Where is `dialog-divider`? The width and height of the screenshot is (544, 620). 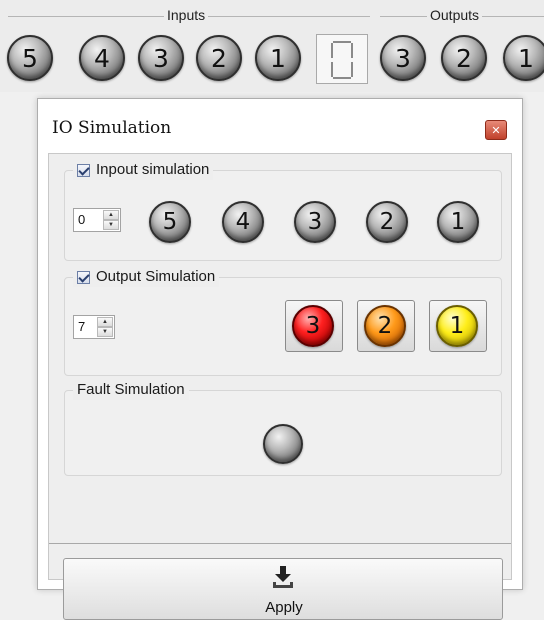 dialog-divider is located at coordinates (280, 543).